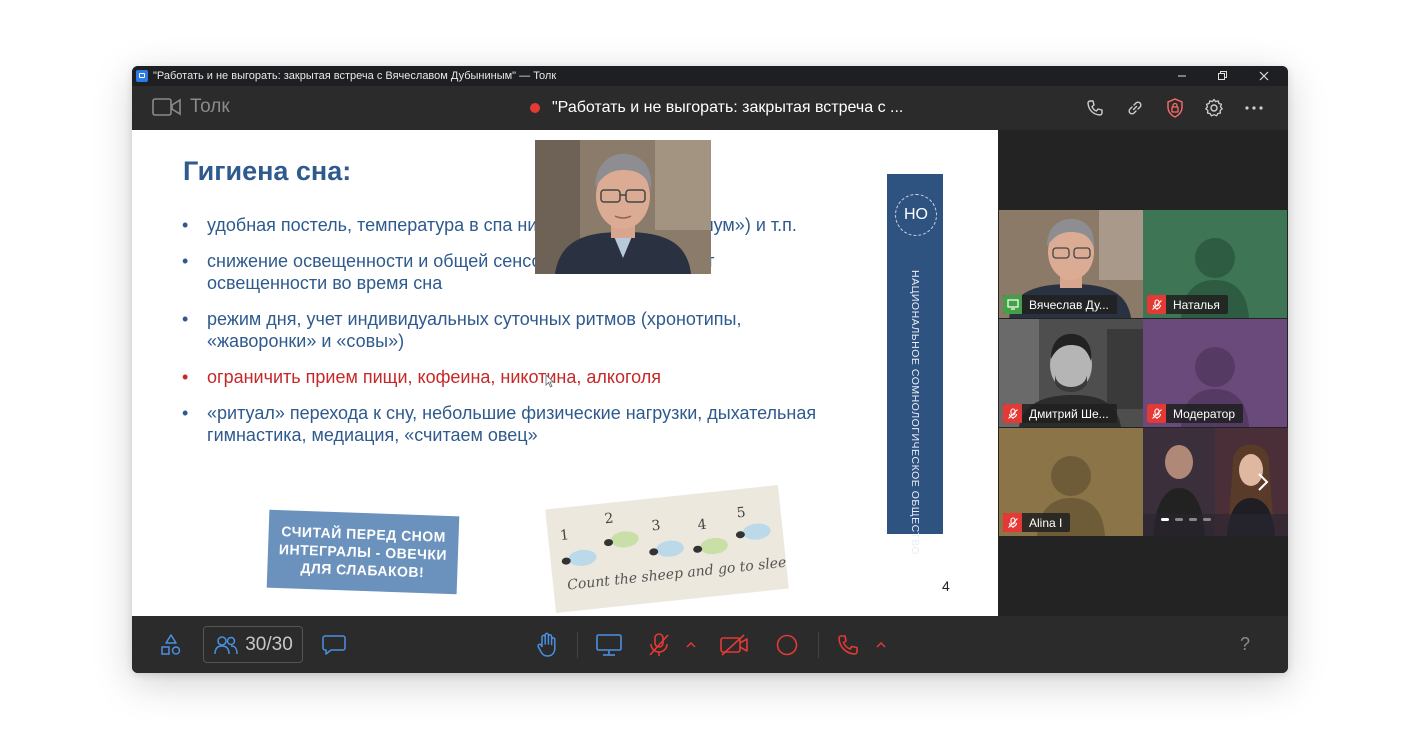 The width and height of the screenshot is (1418, 740). What do you see at coordinates (848, 645) in the screenshot?
I see `hang-up-phone-icon` at bounding box center [848, 645].